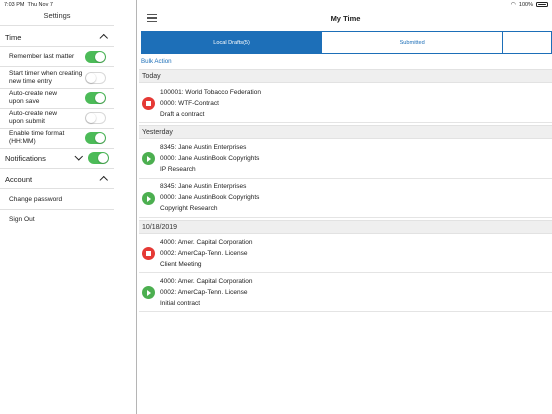  What do you see at coordinates (210, 92) in the screenshot?
I see `entry-client: 100001: World Tobacco Federation` at bounding box center [210, 92].